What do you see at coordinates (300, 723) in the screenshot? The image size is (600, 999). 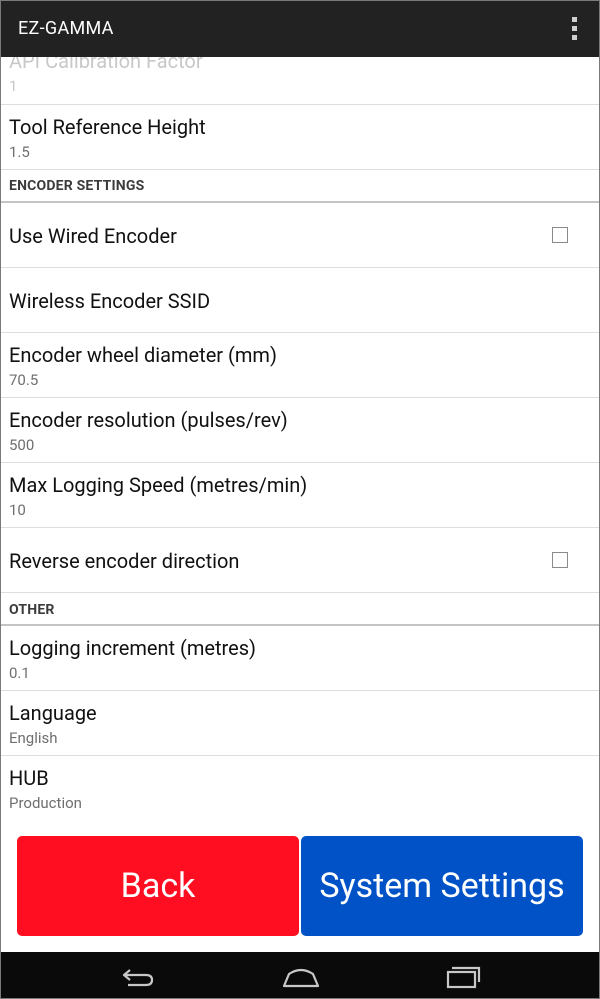 I see `pref-language: Language English` at bounding box center [300, 723].